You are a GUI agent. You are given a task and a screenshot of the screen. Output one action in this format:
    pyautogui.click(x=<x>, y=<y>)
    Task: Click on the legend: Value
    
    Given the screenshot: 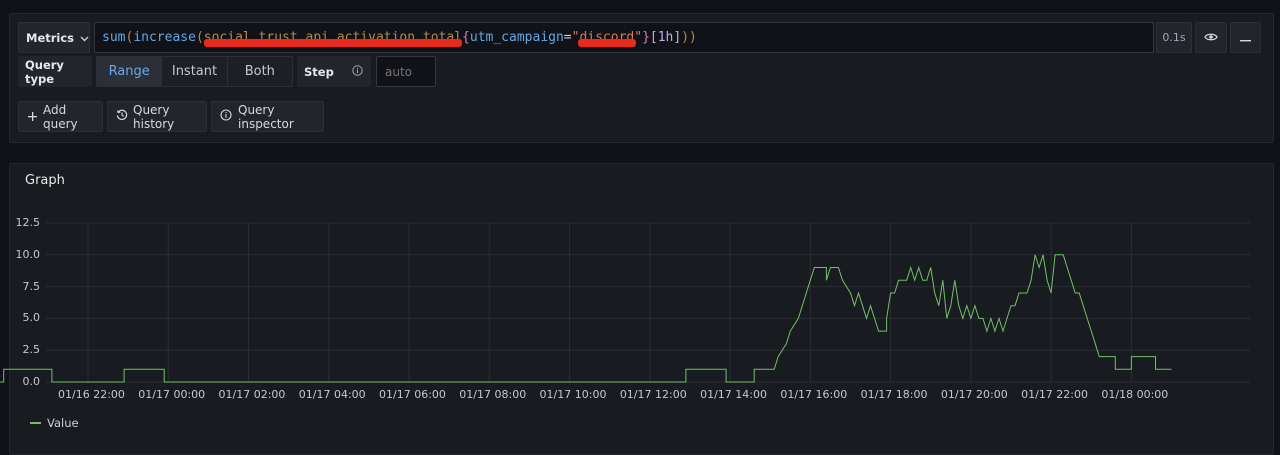 What is the action you would take?
    pyautogui.click(x=54, y=423)
    